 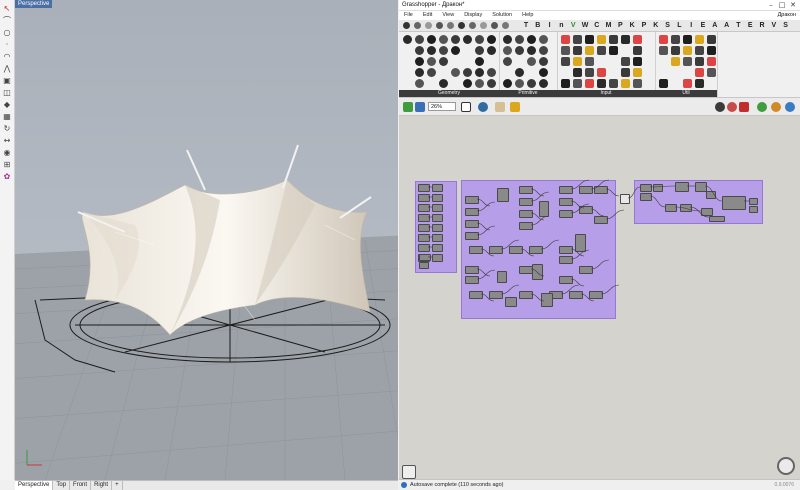 I want to click on category-tab: K, so click(x=656, y=25).